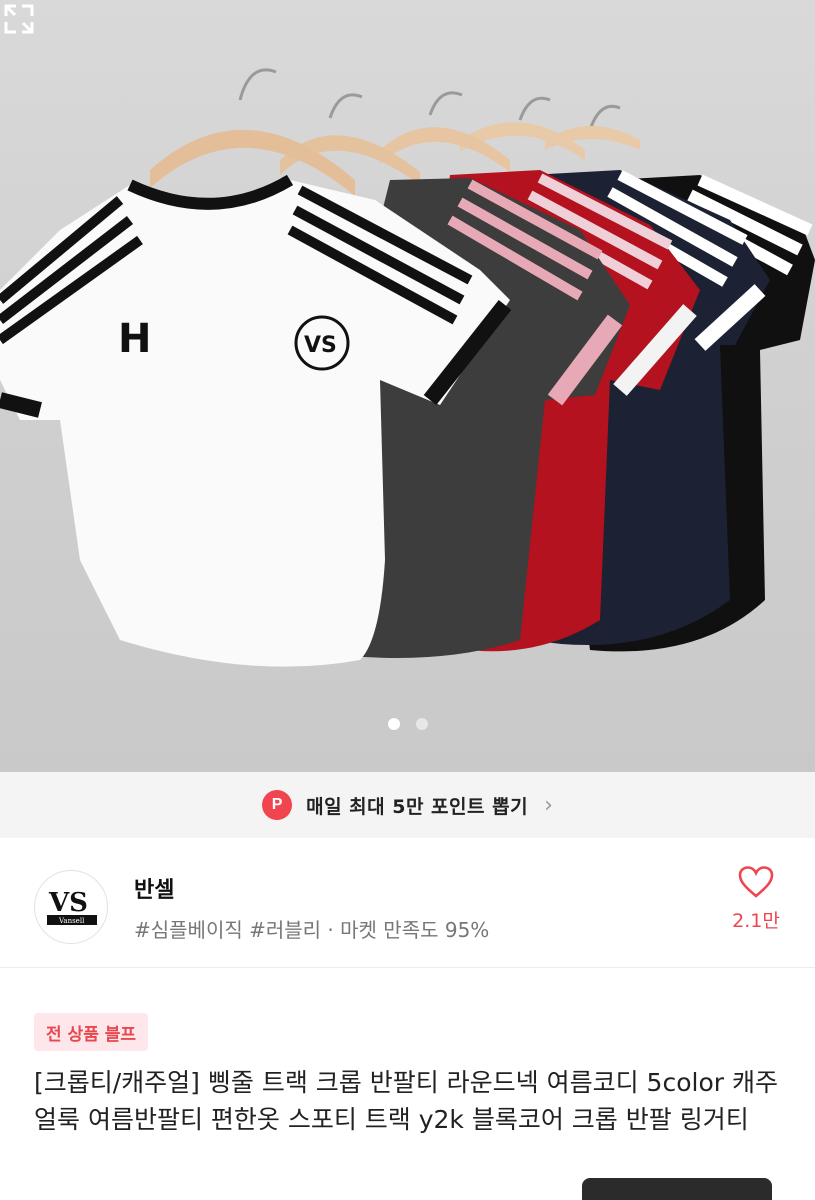 The height and width of the screenshot is (1200, 815). Describe the element at coordinates (134, 339) in the screenshot. I see `logo-mark: H` at that location.